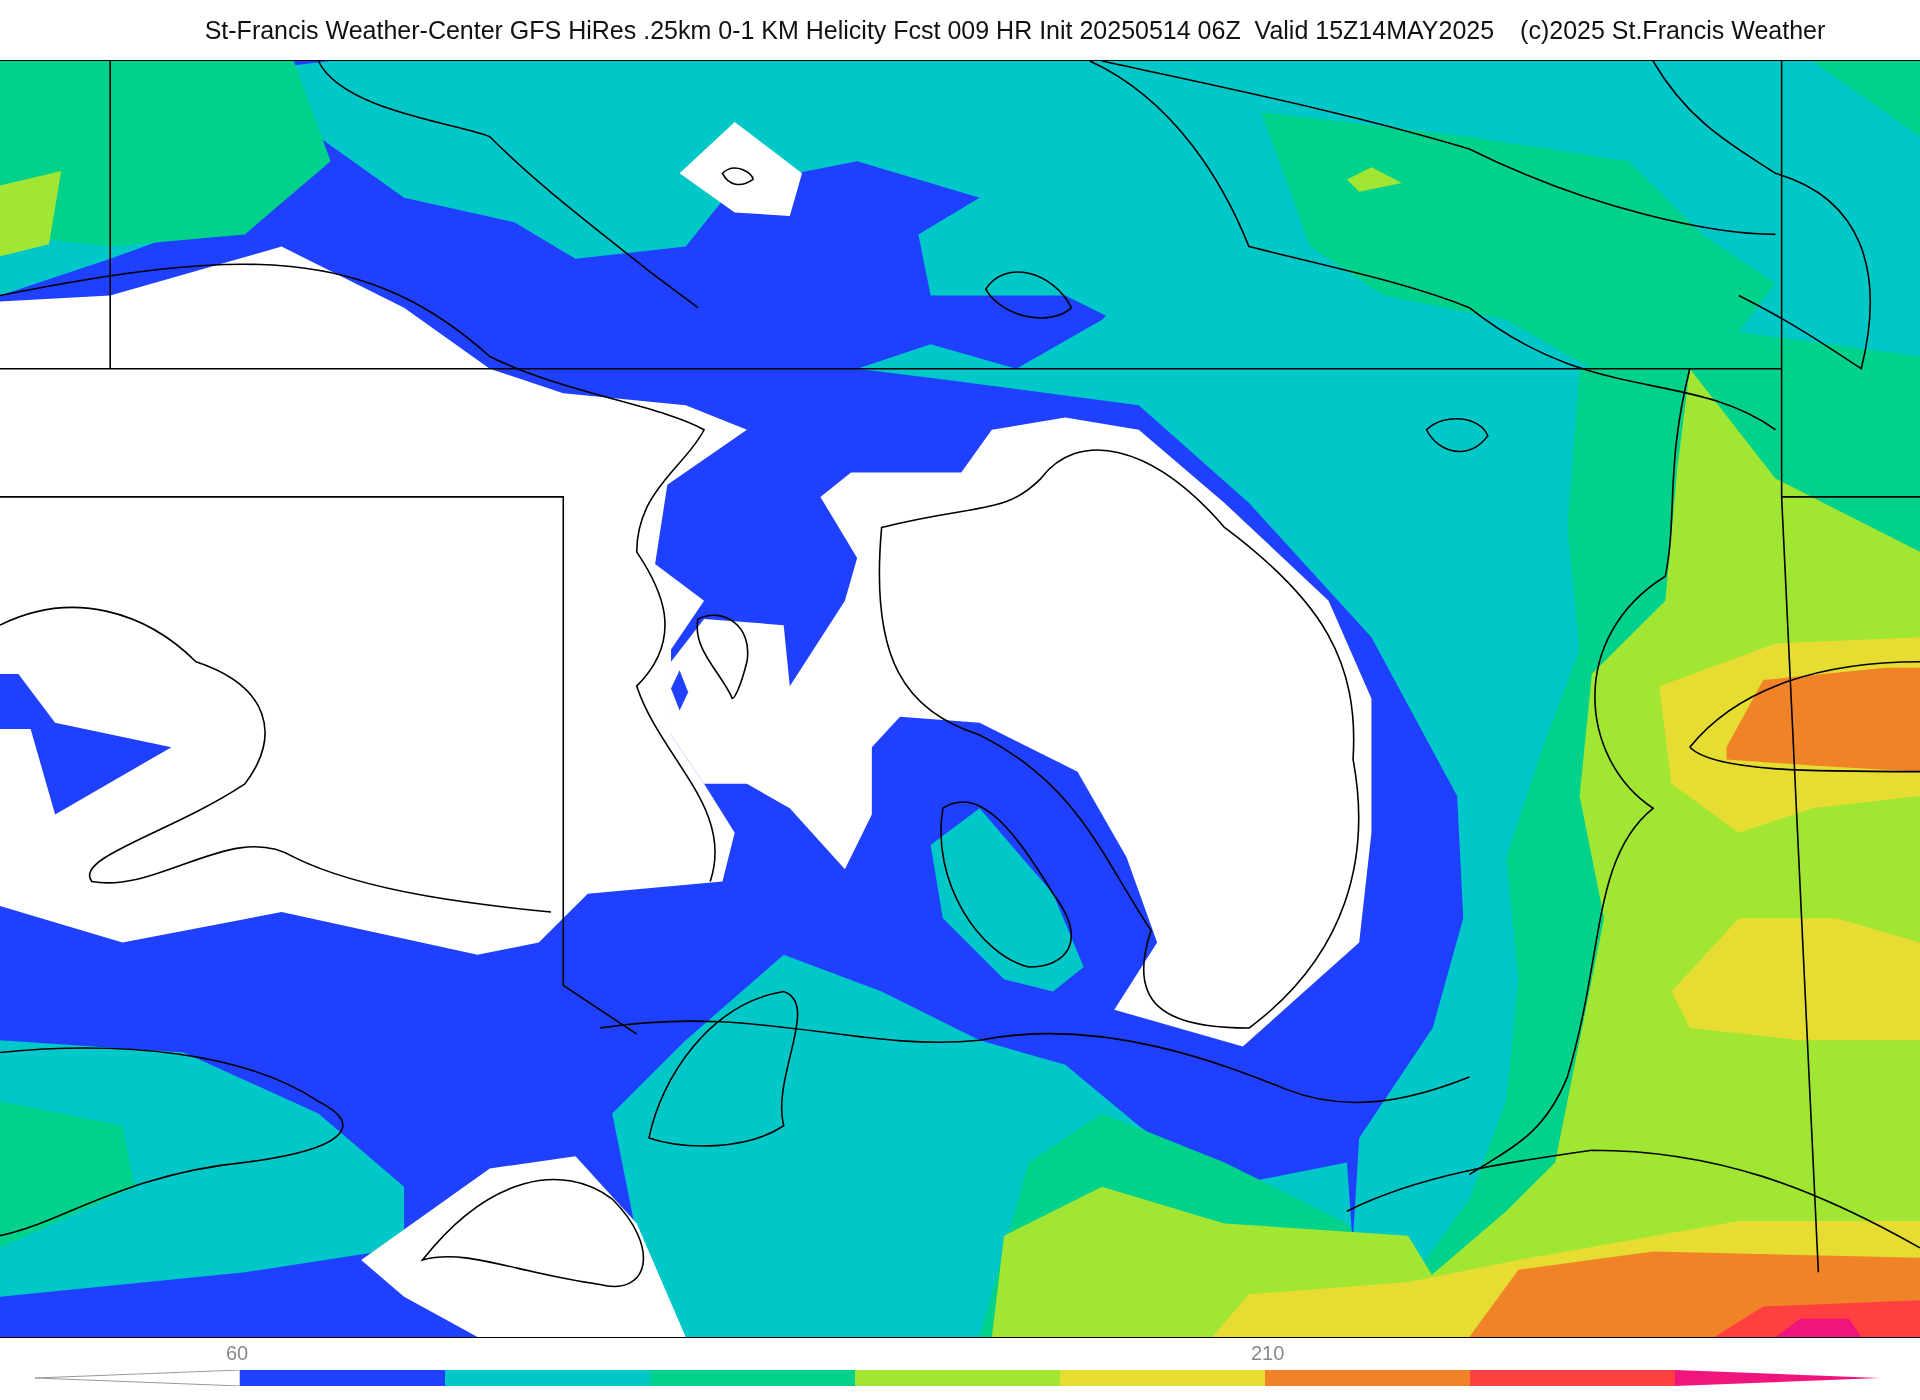  I want to click on copyright-credit: (c)2025 St.Francis Weather, so click(1673, 30).